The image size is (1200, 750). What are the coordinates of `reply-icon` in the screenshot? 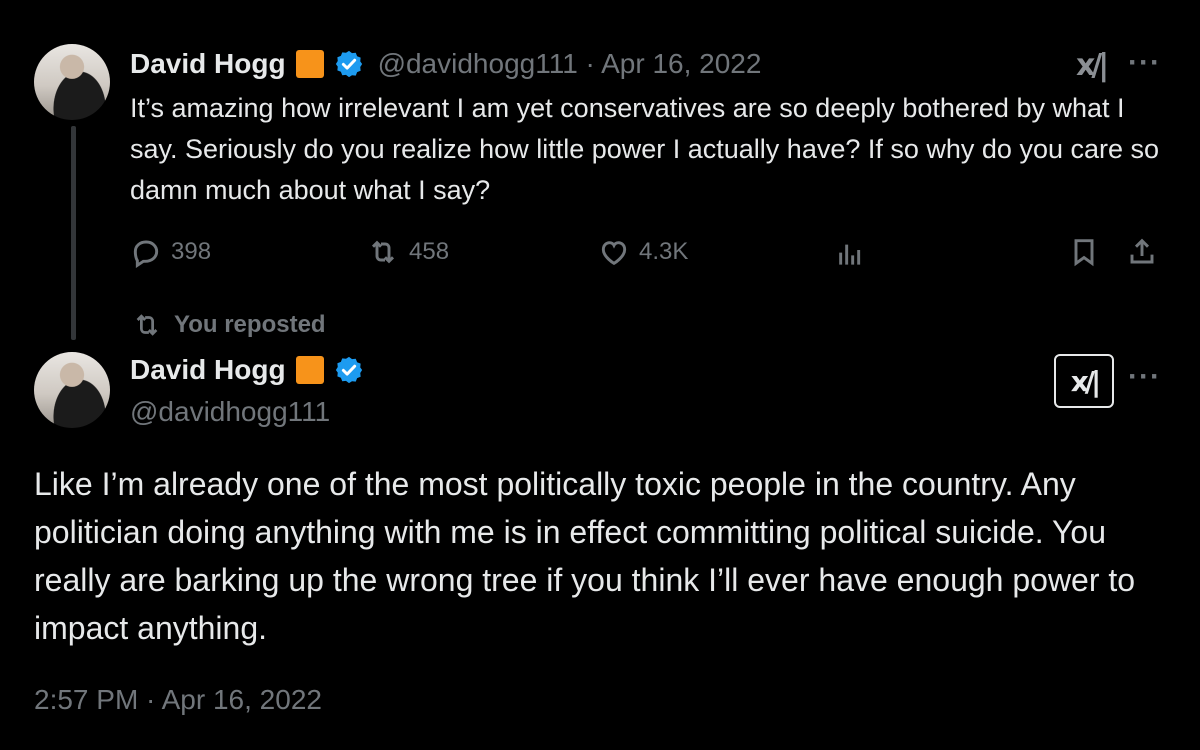 It's located at (146, 254).